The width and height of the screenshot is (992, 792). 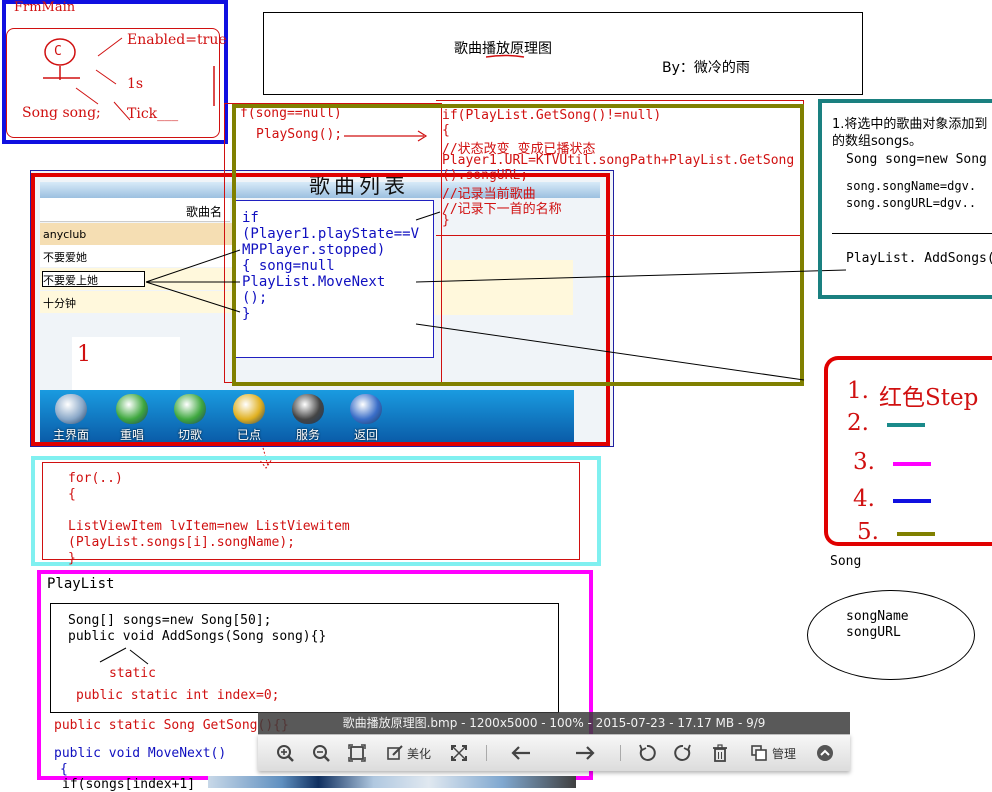 I want to click on playlist-addsongs: public void AddSongs(Song song){}, so click(x=197, y=636).